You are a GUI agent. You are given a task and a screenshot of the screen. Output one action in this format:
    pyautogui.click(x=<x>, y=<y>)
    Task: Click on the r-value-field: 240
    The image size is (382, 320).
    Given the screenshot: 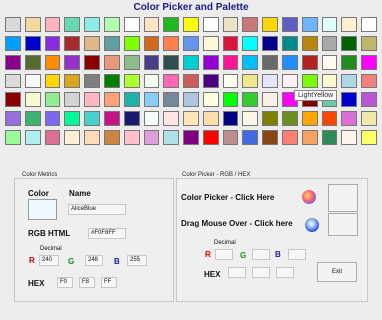 What is the action you would take?
    pyautogui.click(x=49, y=260)
    